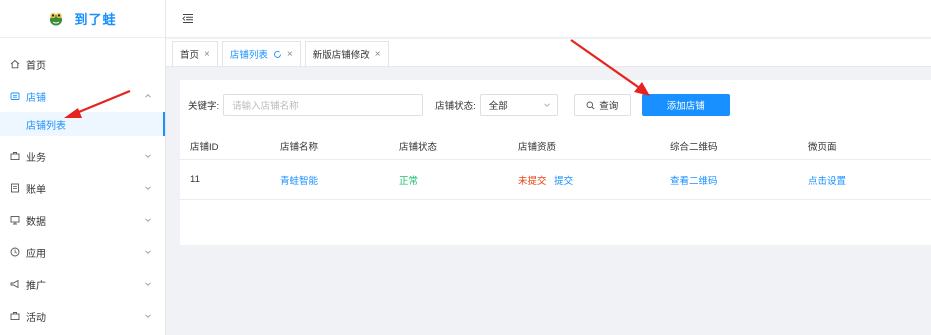  I want to click on tab-label: 新版店铺修改, so click(341, 55).